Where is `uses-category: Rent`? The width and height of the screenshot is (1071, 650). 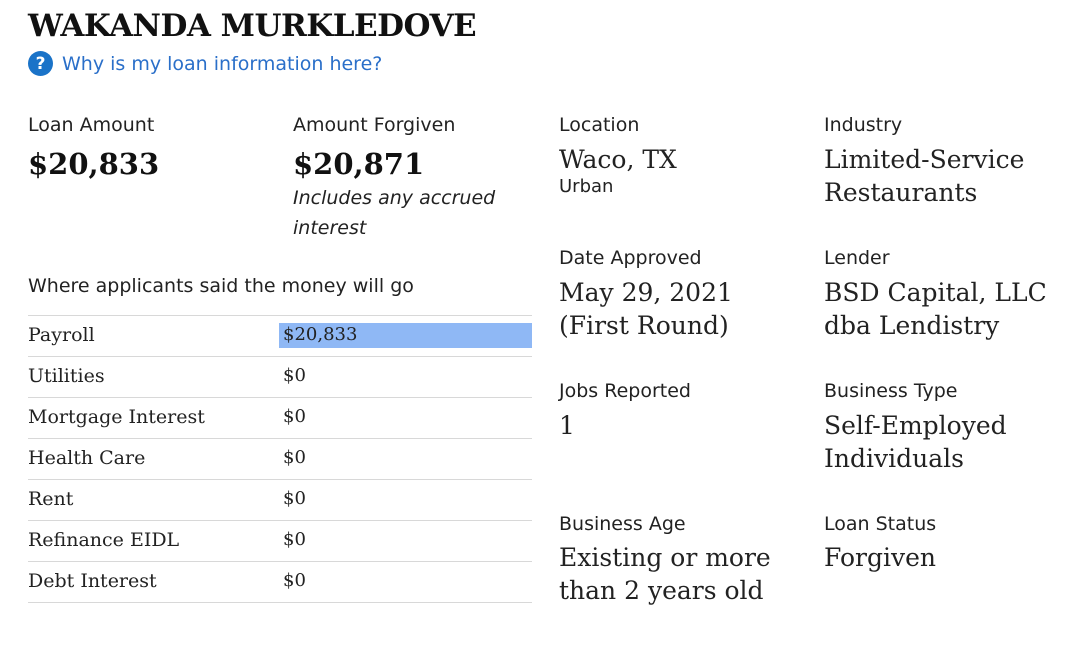
uses-category: Rent is located at coordinates (51, 499).